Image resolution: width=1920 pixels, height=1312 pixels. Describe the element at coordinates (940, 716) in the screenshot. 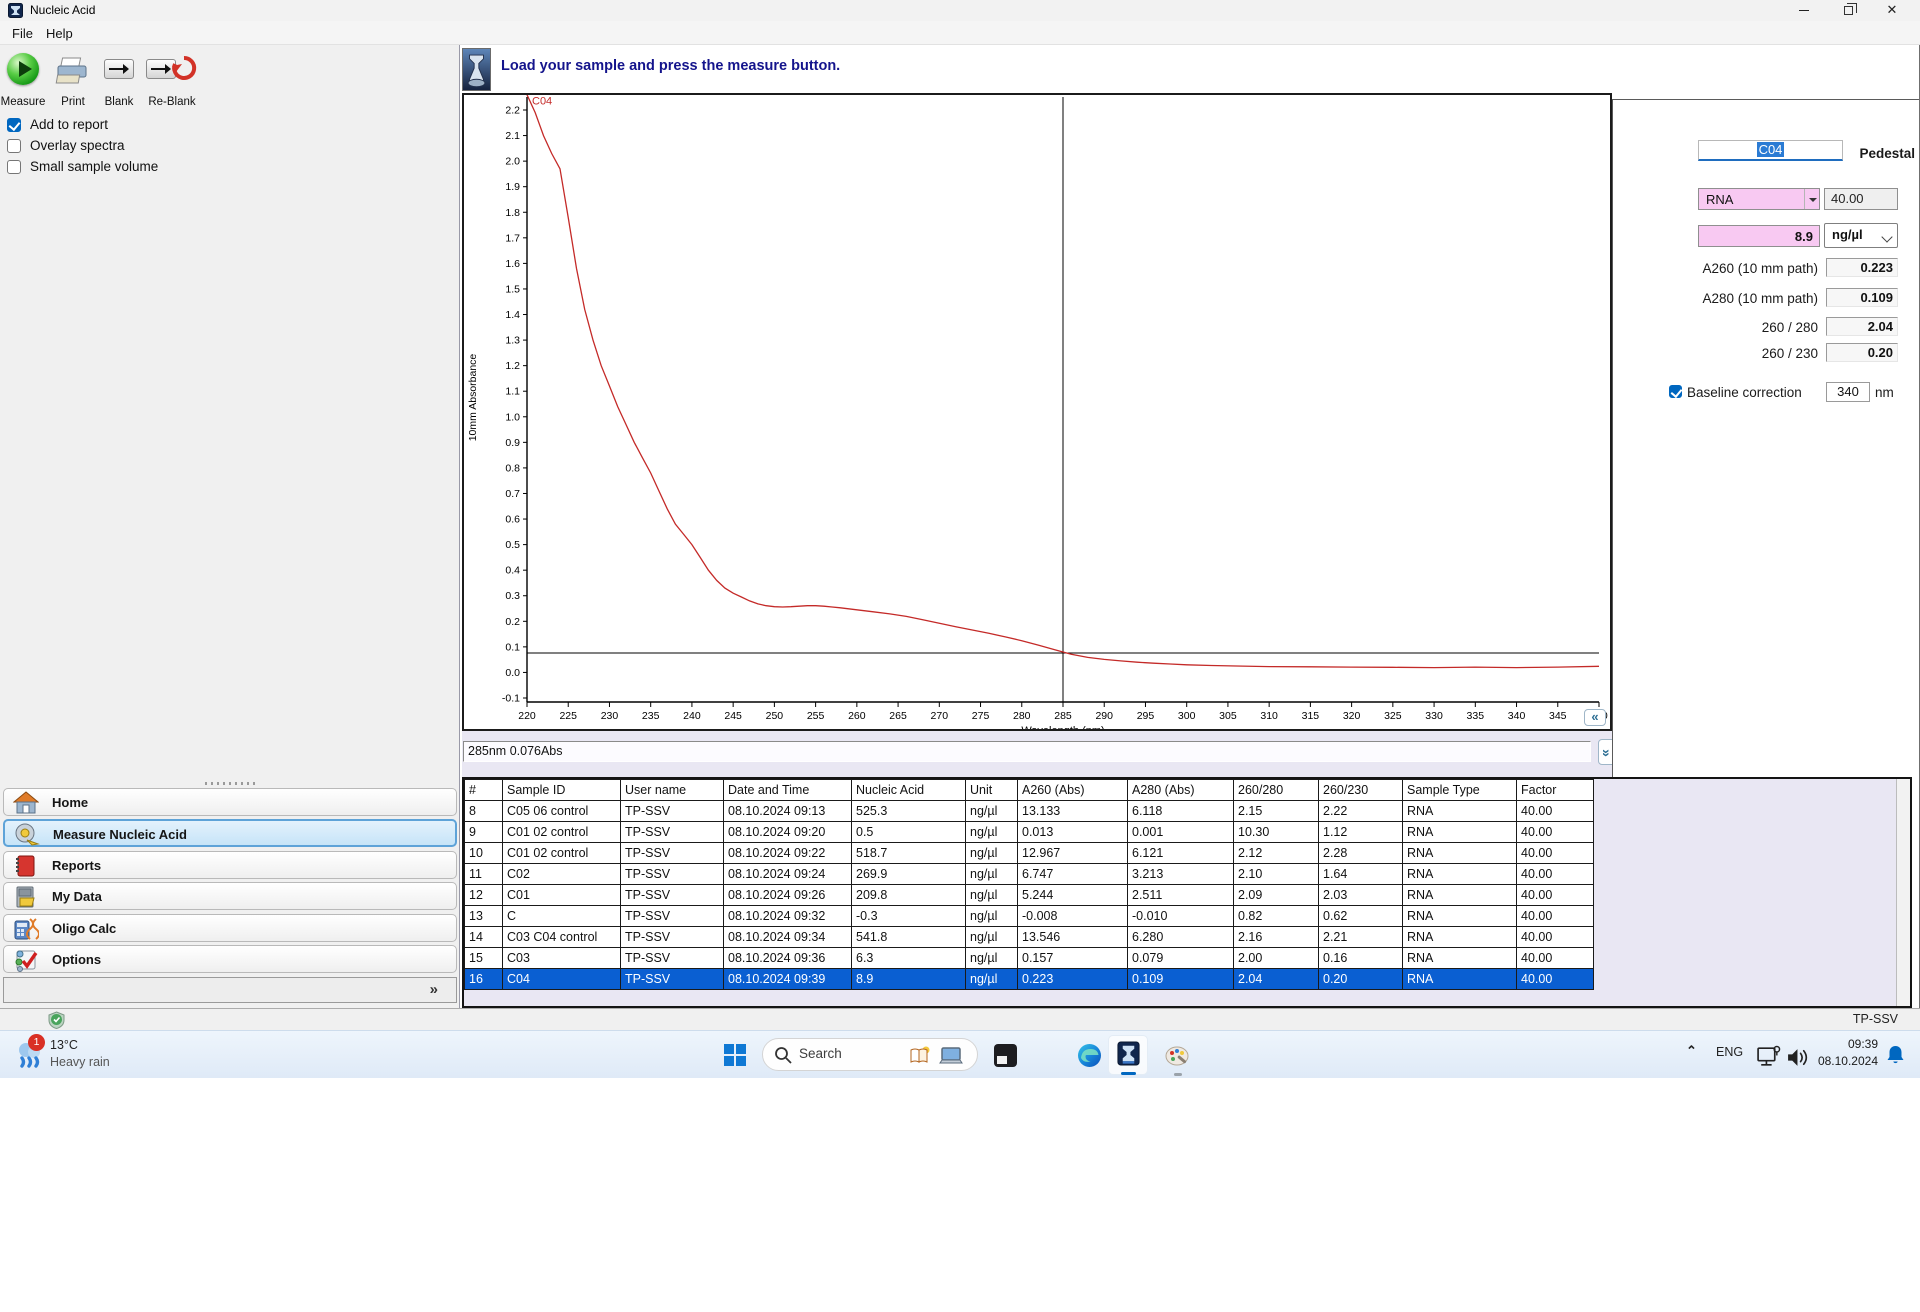

I see `svg-text: 270` at that location.